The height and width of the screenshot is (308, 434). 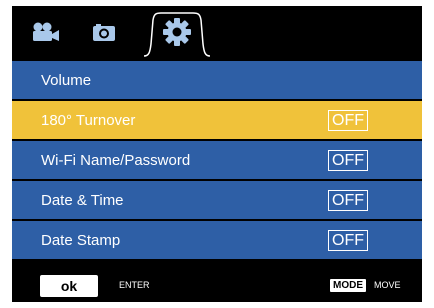 I want to click on menu-item-wifi-name-password: Wi-Fi Name/Password OFF, so click(x=217, y=161).